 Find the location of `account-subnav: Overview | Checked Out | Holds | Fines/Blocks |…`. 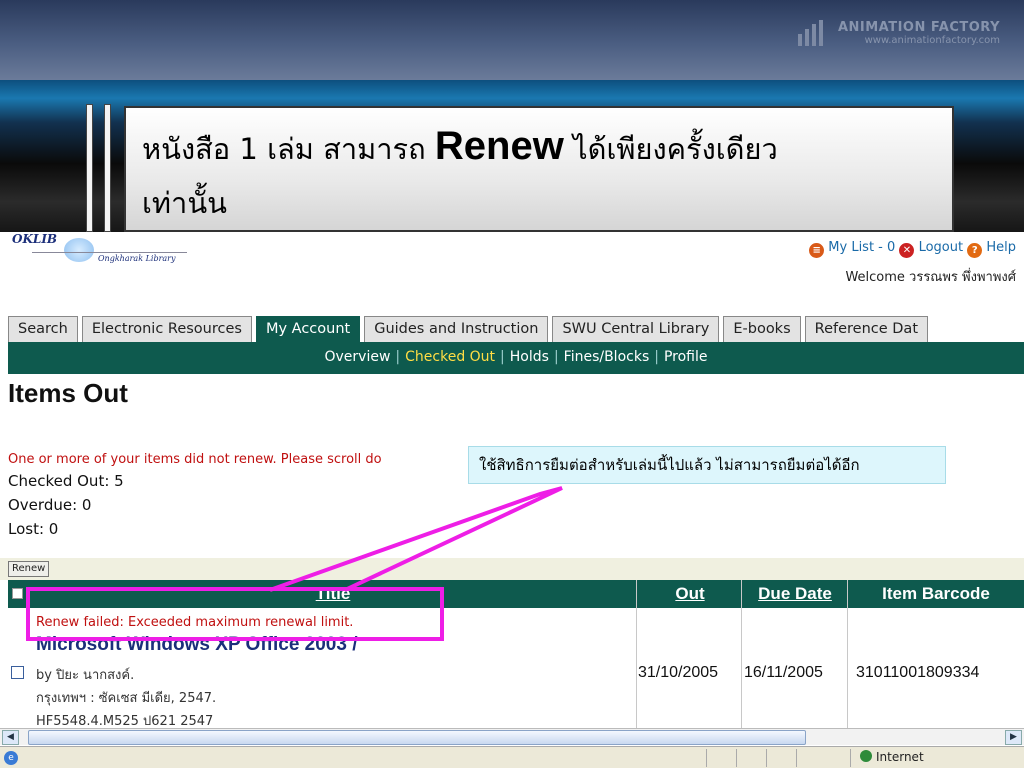

account-subnav: Overview | Checked Out | Holds | Fines/Blocks |… is located at coordinates (516, 358).